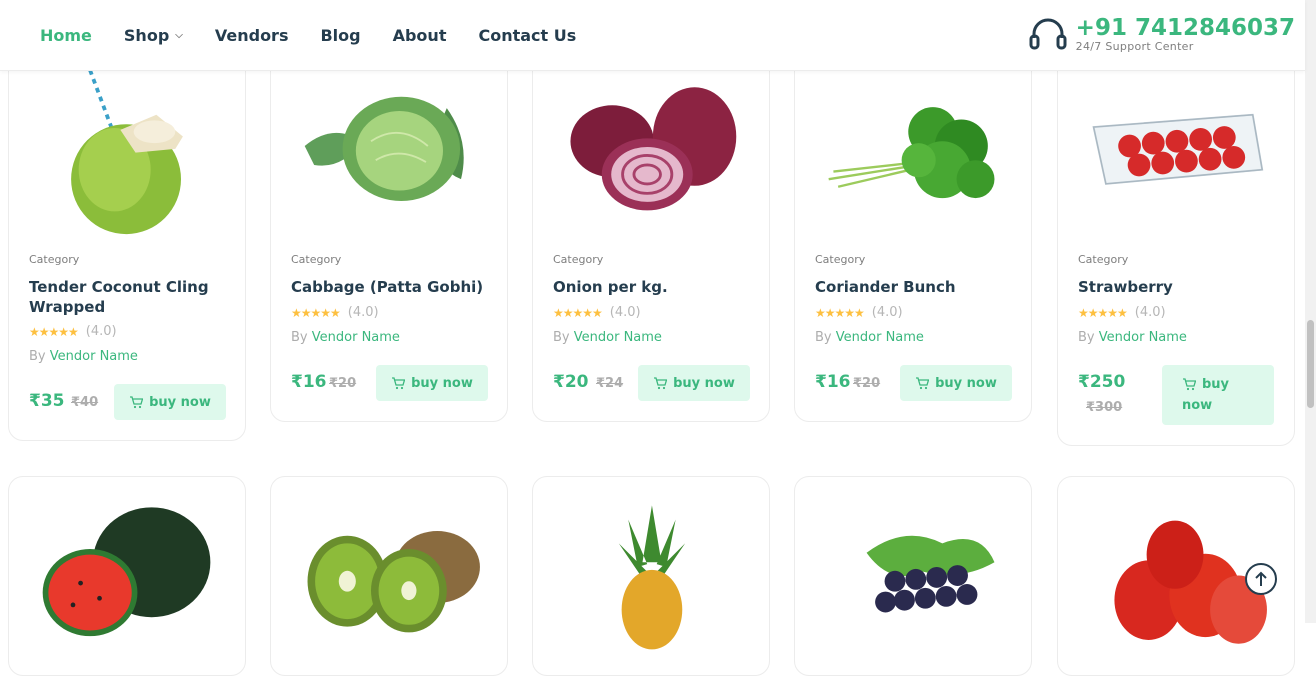 The height and width of the screenshot is (676, 1316). I want to click on product-old-price: ₹300, so click(1104, 407).